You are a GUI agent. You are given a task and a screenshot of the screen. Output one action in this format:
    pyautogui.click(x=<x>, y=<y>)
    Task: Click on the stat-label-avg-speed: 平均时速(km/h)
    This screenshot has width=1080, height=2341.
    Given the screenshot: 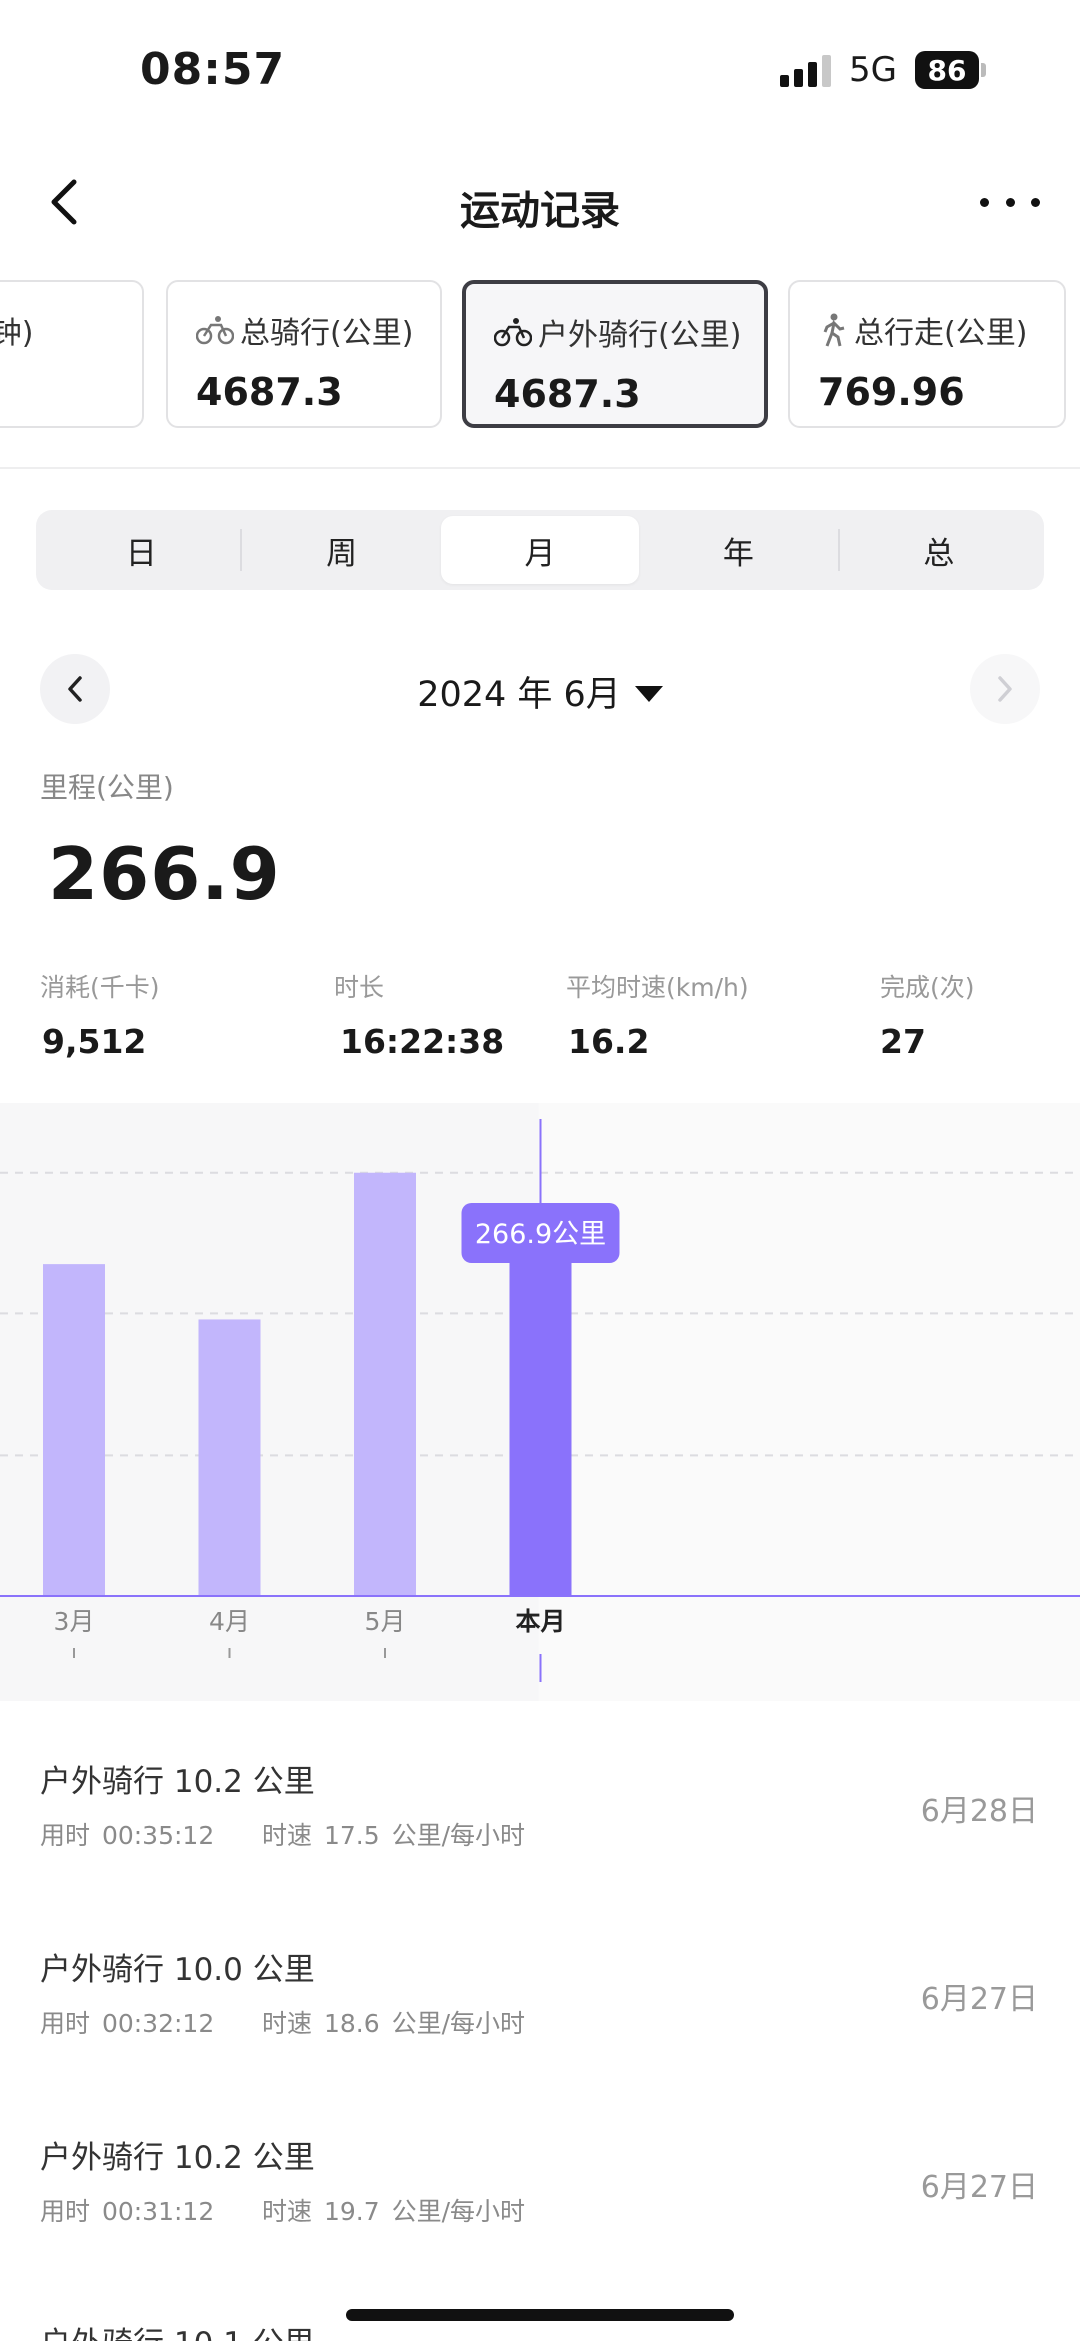 What is the action you would take?
    pyautogui.click(x=657, y=987)
    